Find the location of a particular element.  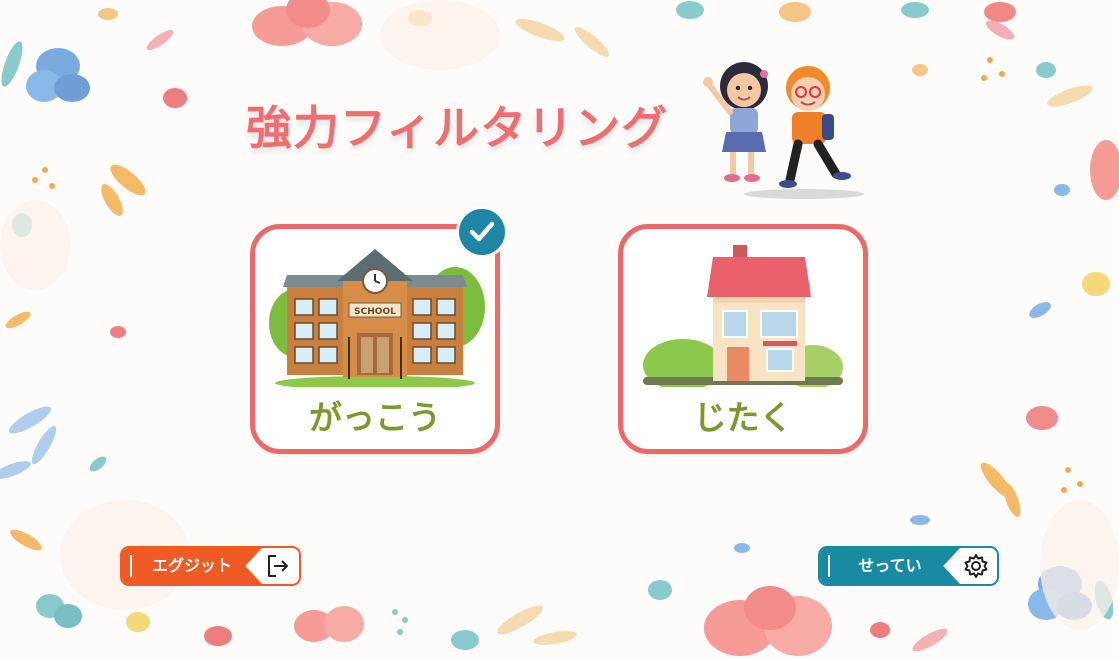

page-title: 強力フィルタリング is located at coordinates (457, 128).